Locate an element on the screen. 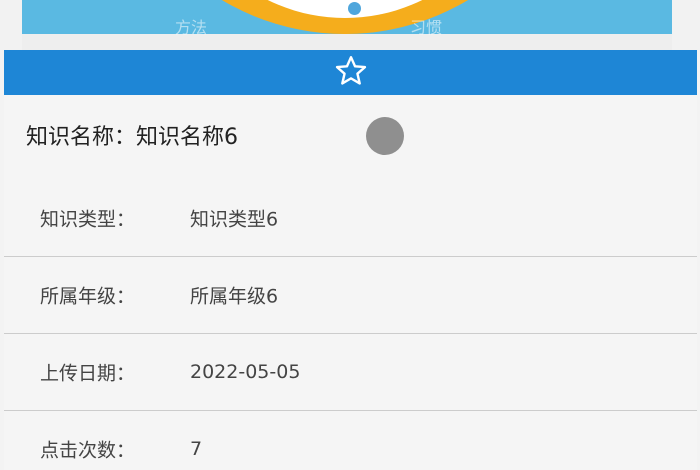 The image size is (700, 470). knowledge-name-row: 知识名称：知识名称6 is located at coordinates (132, 135).